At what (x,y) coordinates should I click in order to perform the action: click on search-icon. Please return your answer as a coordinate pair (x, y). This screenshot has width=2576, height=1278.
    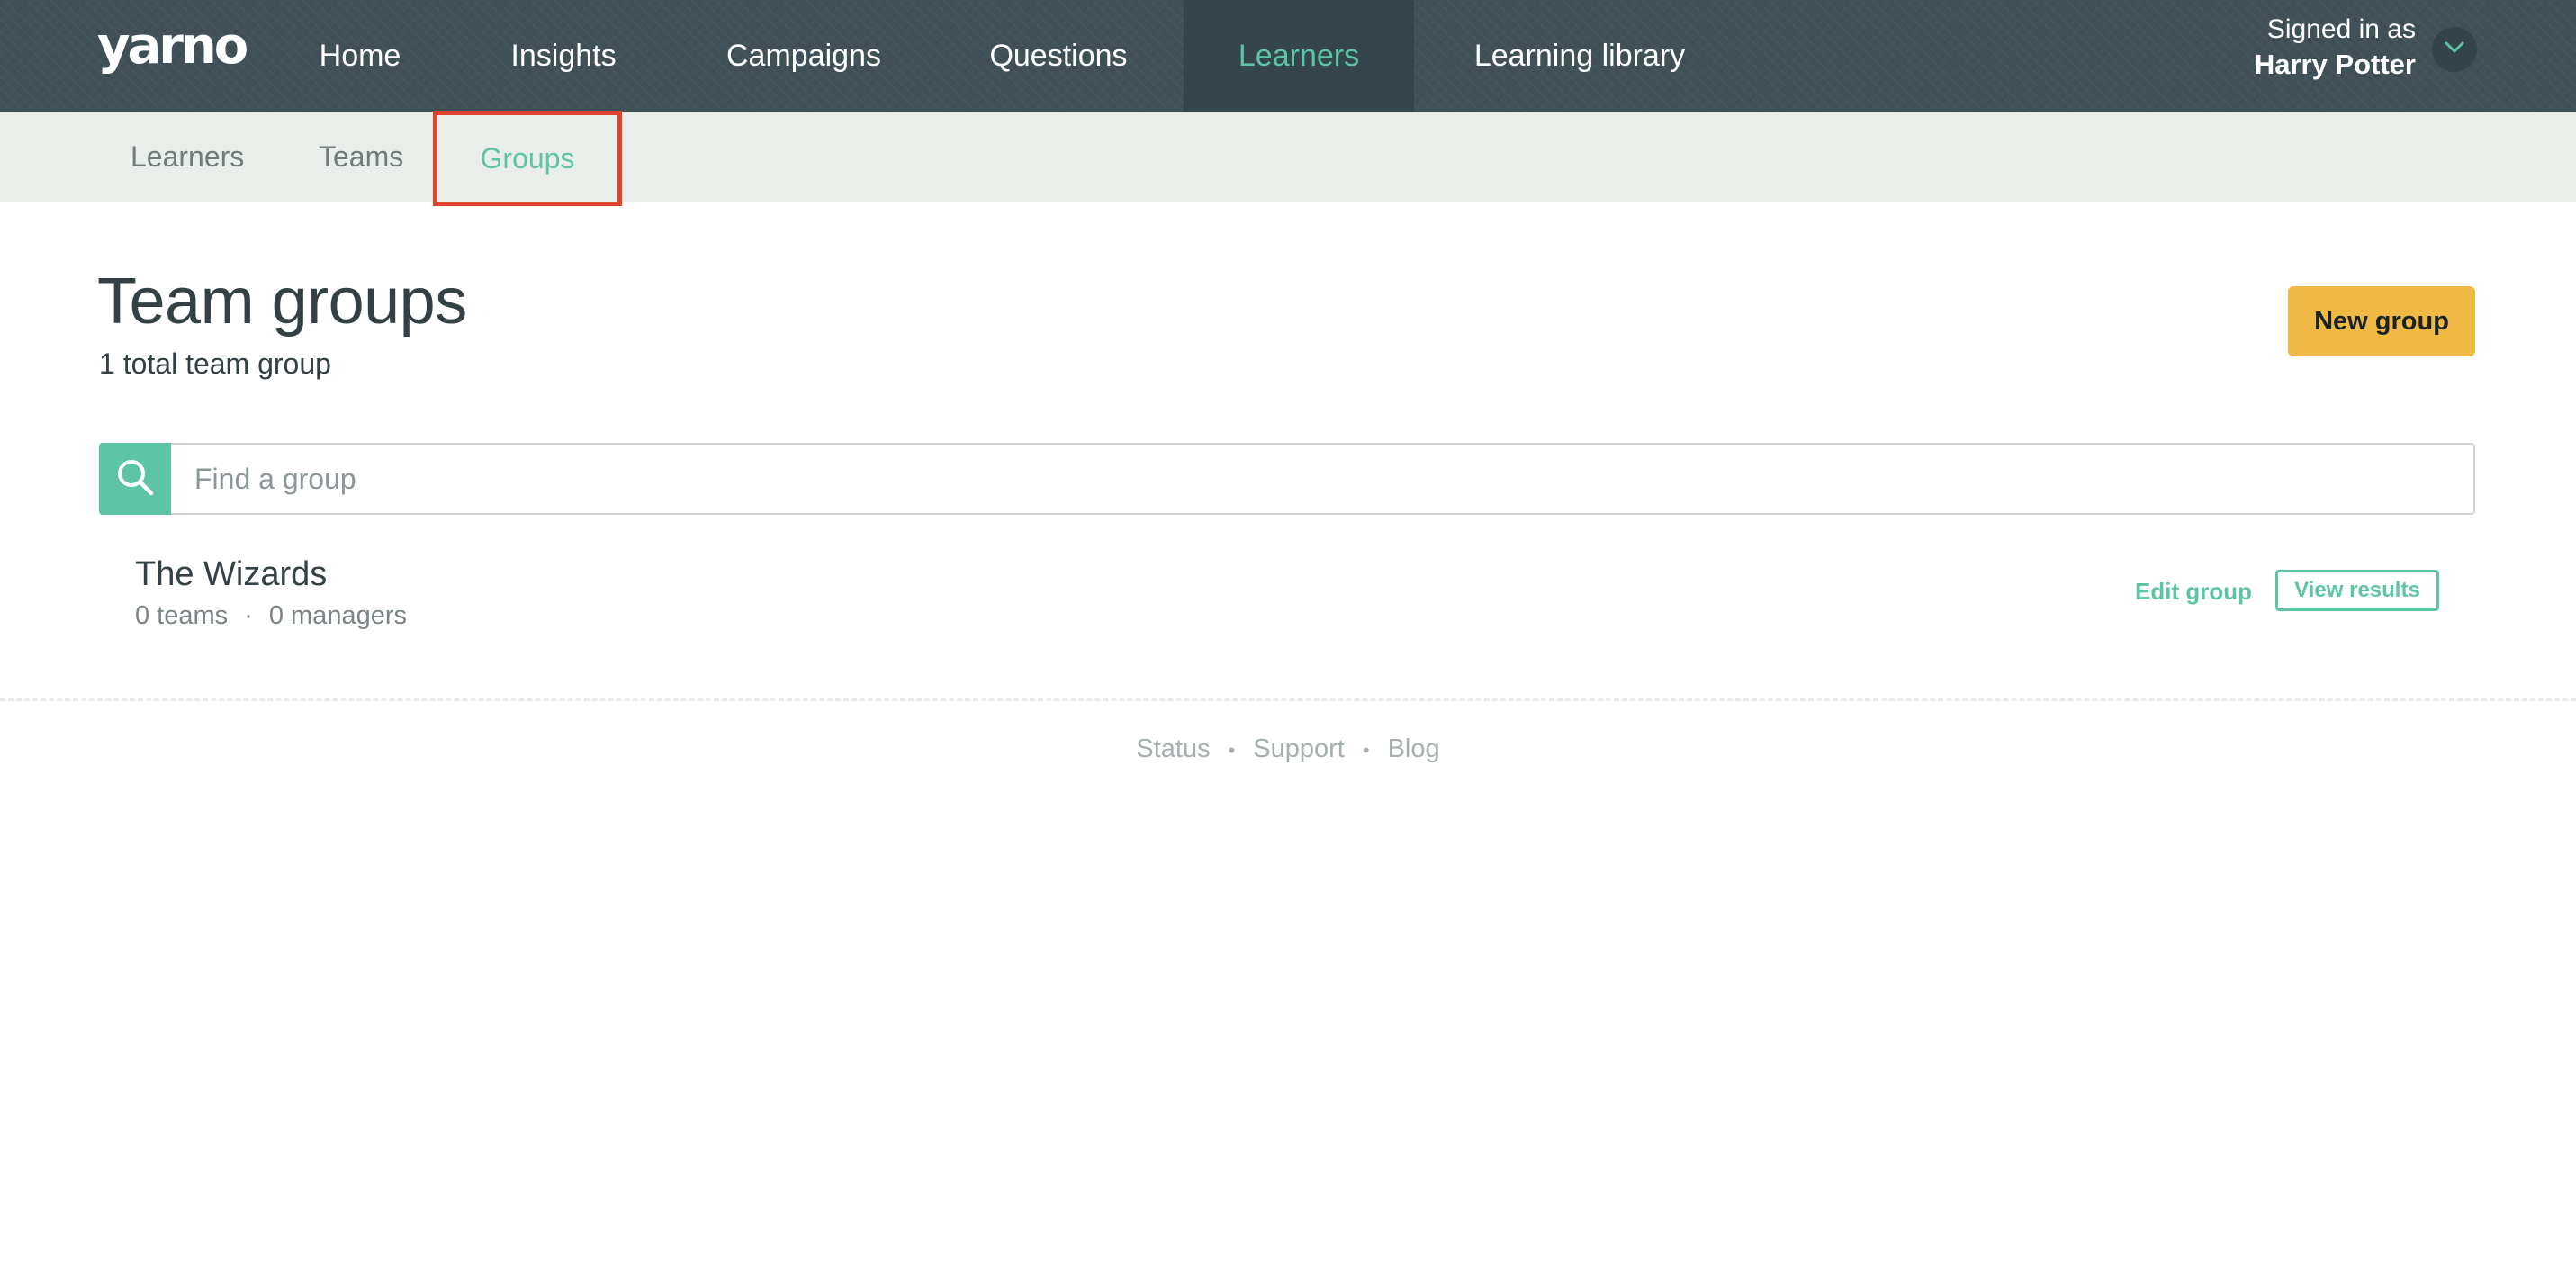
    Looking at the image, I should click on (135, 479).